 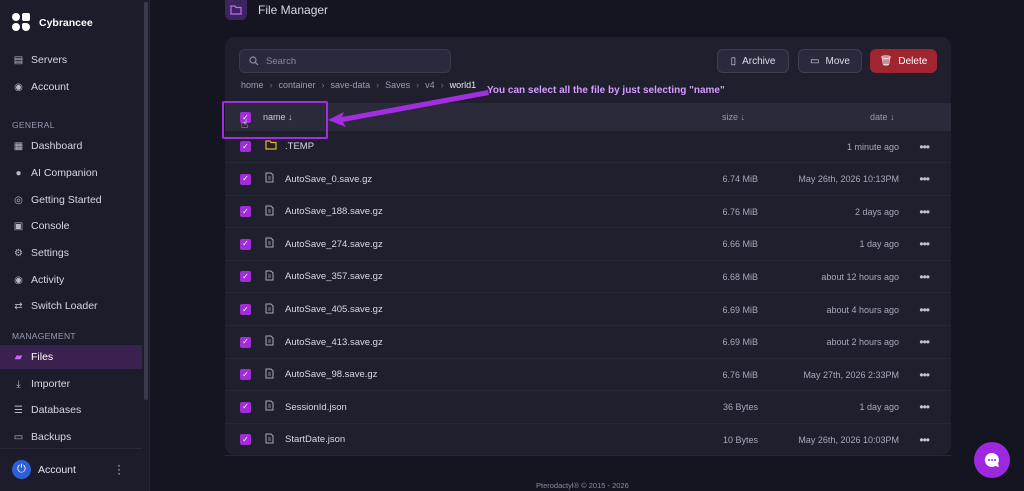 What do you see at coordinates (275, 120) in the screenshot?
I see `annotation-highlight-box` at bounding box center [275, 120].